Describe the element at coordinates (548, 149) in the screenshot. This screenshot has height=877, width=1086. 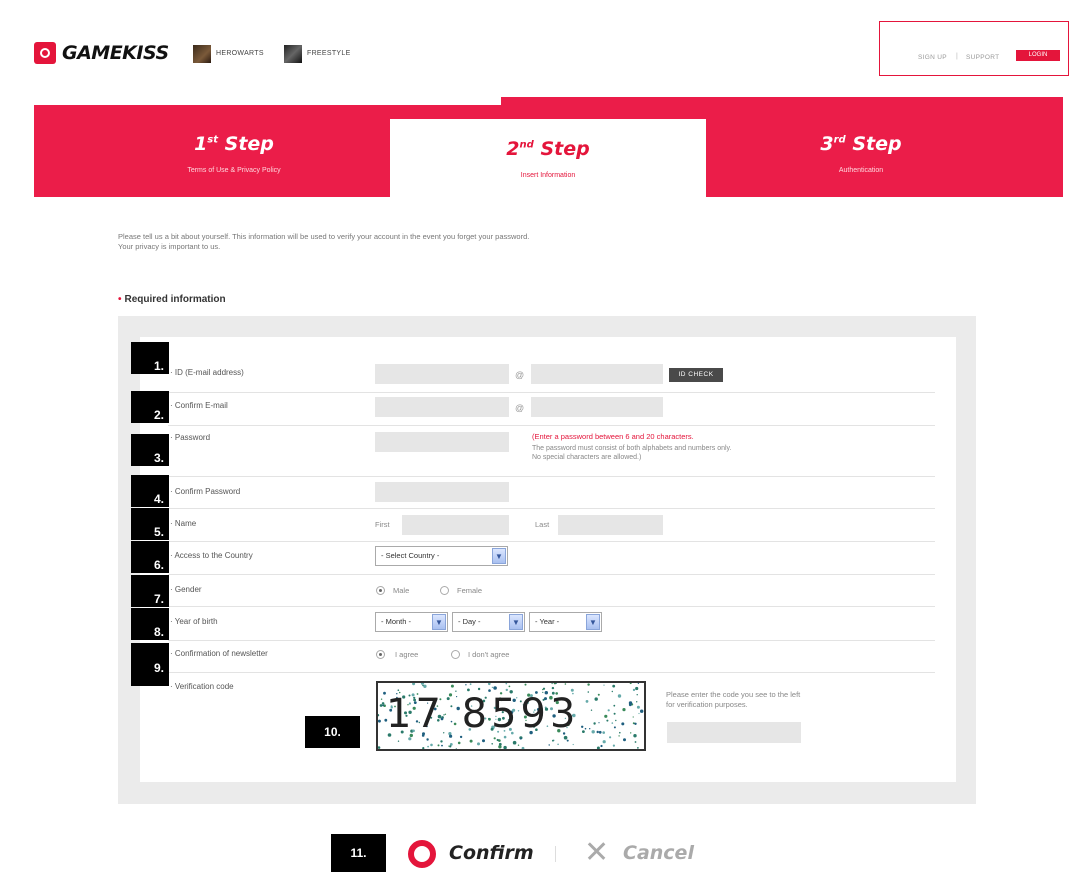
I see `step-2-title: 2nd Step` at that location.